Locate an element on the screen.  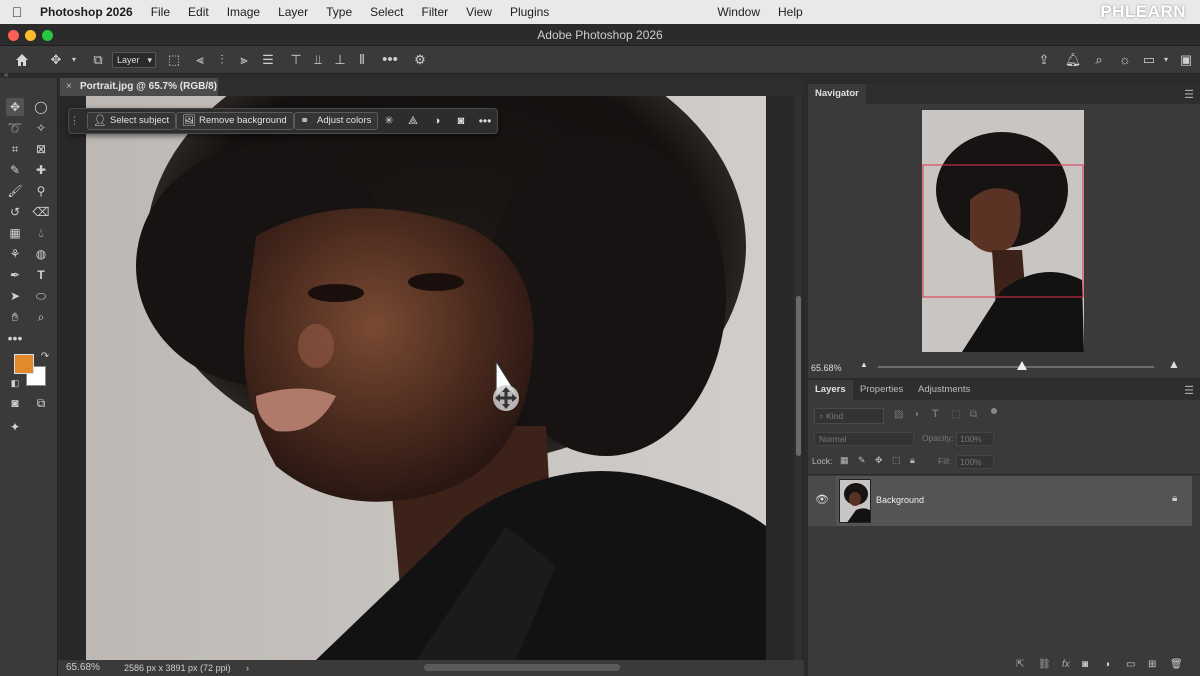
distribute-horizontal-icon: ☰ is located at coordinates (268, 60).